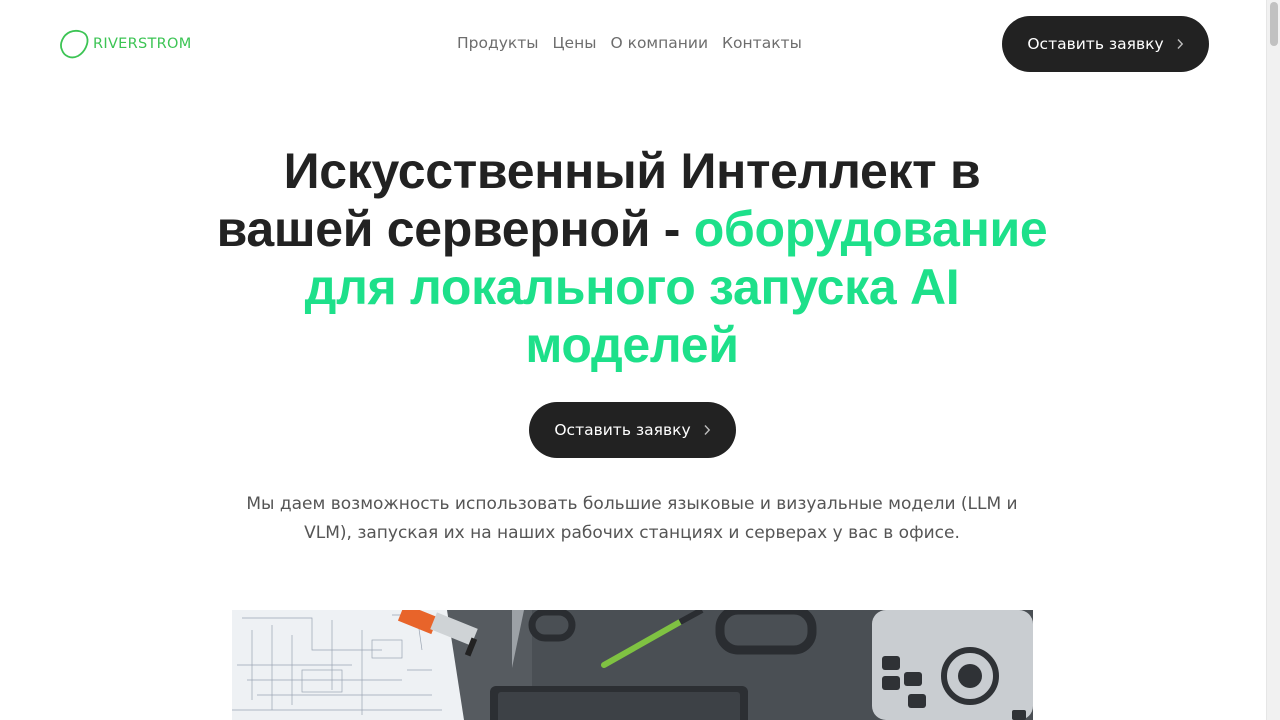 The height and width of the screenshot is (720, 1280). I want to click on nav-item-products: Продукты, so click(498, 43).